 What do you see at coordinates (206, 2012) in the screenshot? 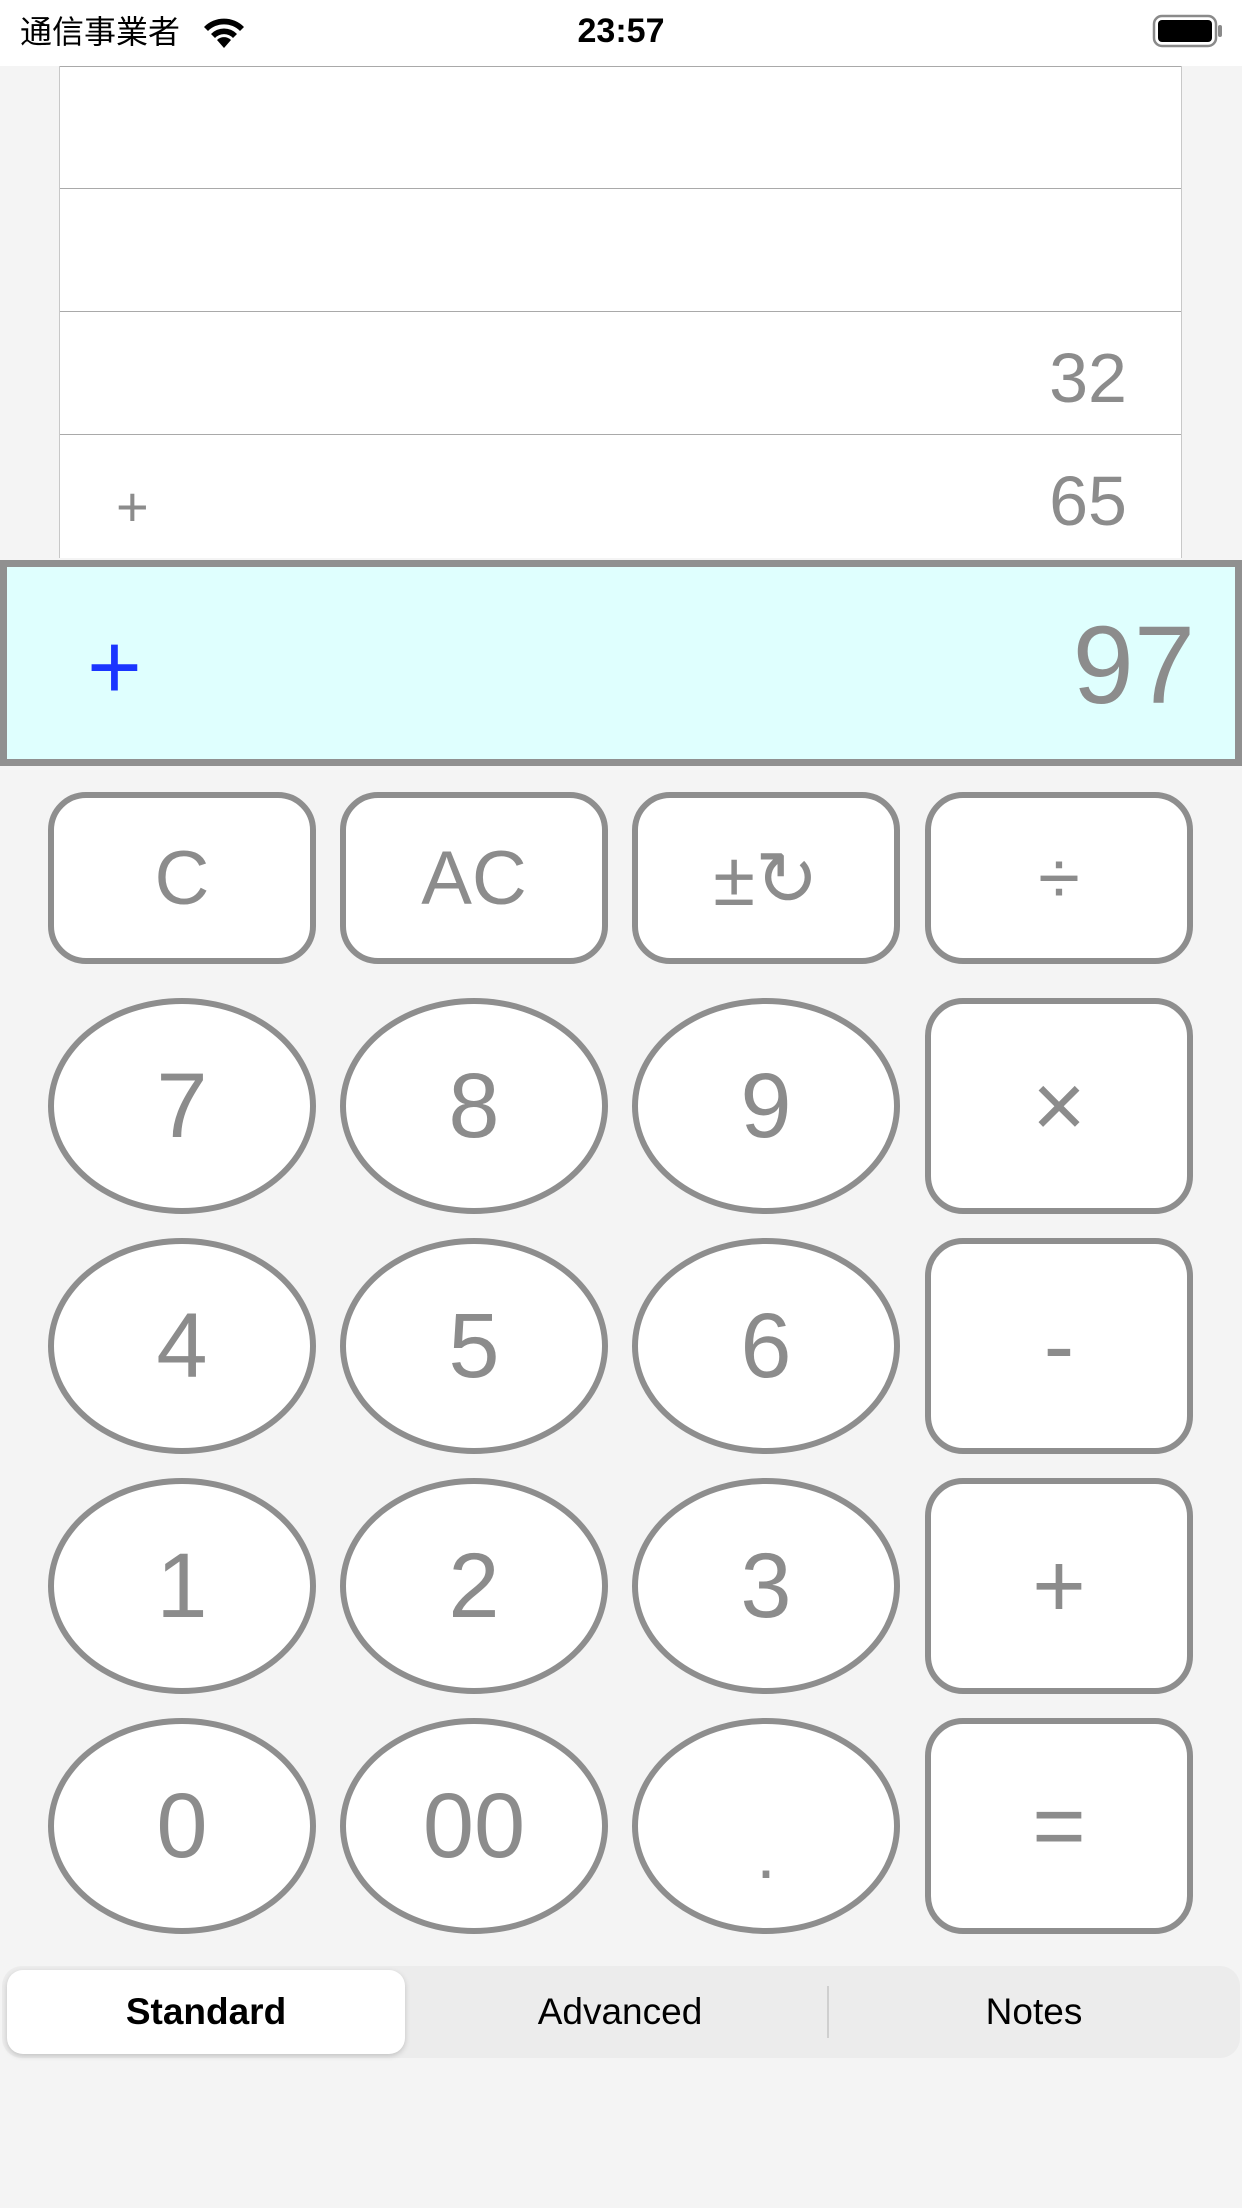
I see `tab-standard: Standard` at bounding box center [206, 2012].